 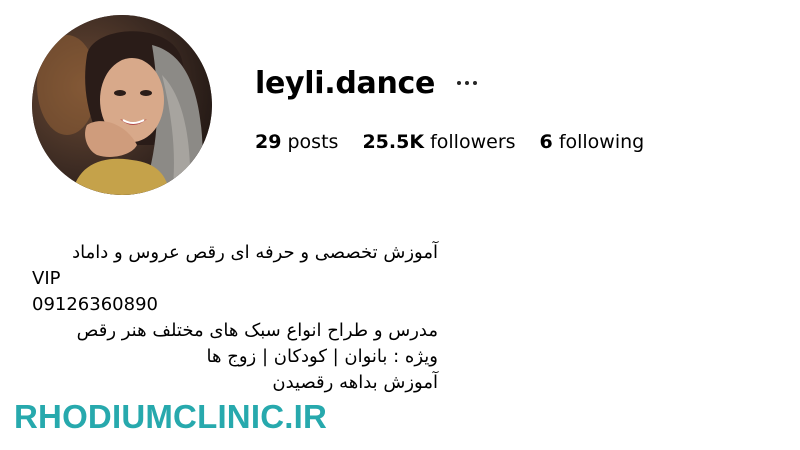 What do you see at coordinates (255, 252) in the screenshot?
I see `bio-line: آموزش تخصصی و حرفه ای رقص عروس و داماد` at bounding box center [255, 252].